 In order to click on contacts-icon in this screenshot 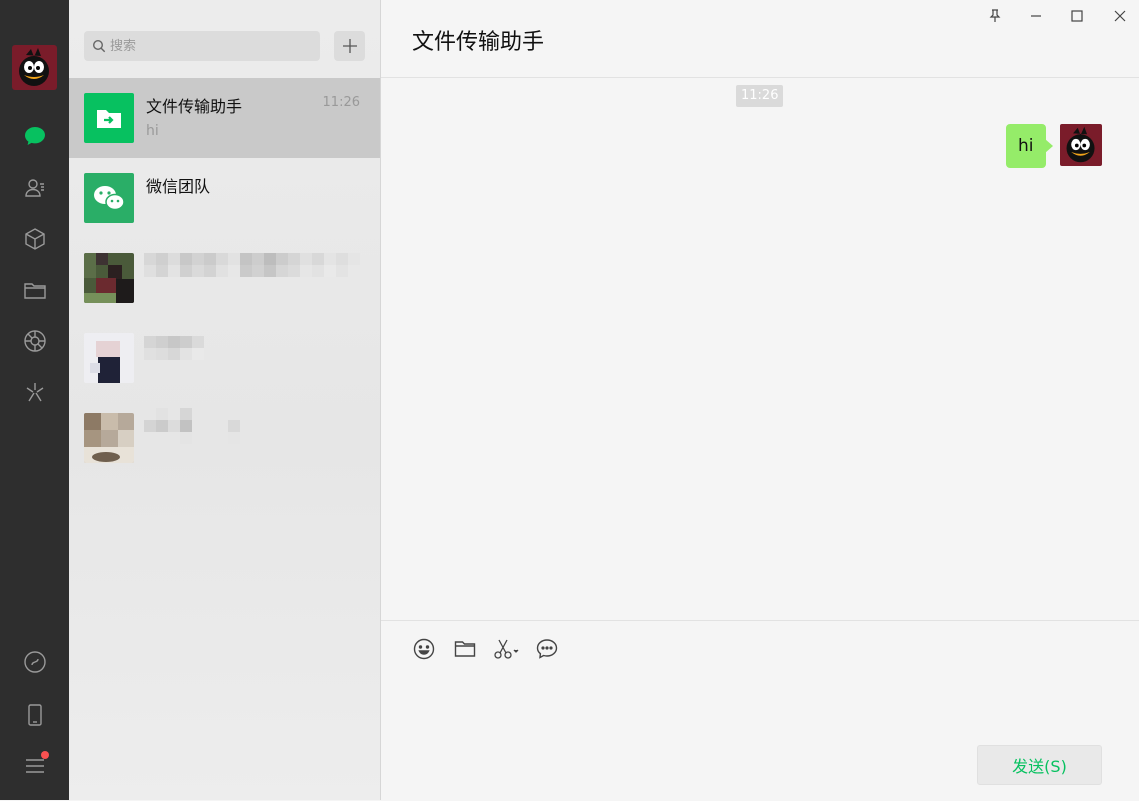, I will do `click(35, 188)`.